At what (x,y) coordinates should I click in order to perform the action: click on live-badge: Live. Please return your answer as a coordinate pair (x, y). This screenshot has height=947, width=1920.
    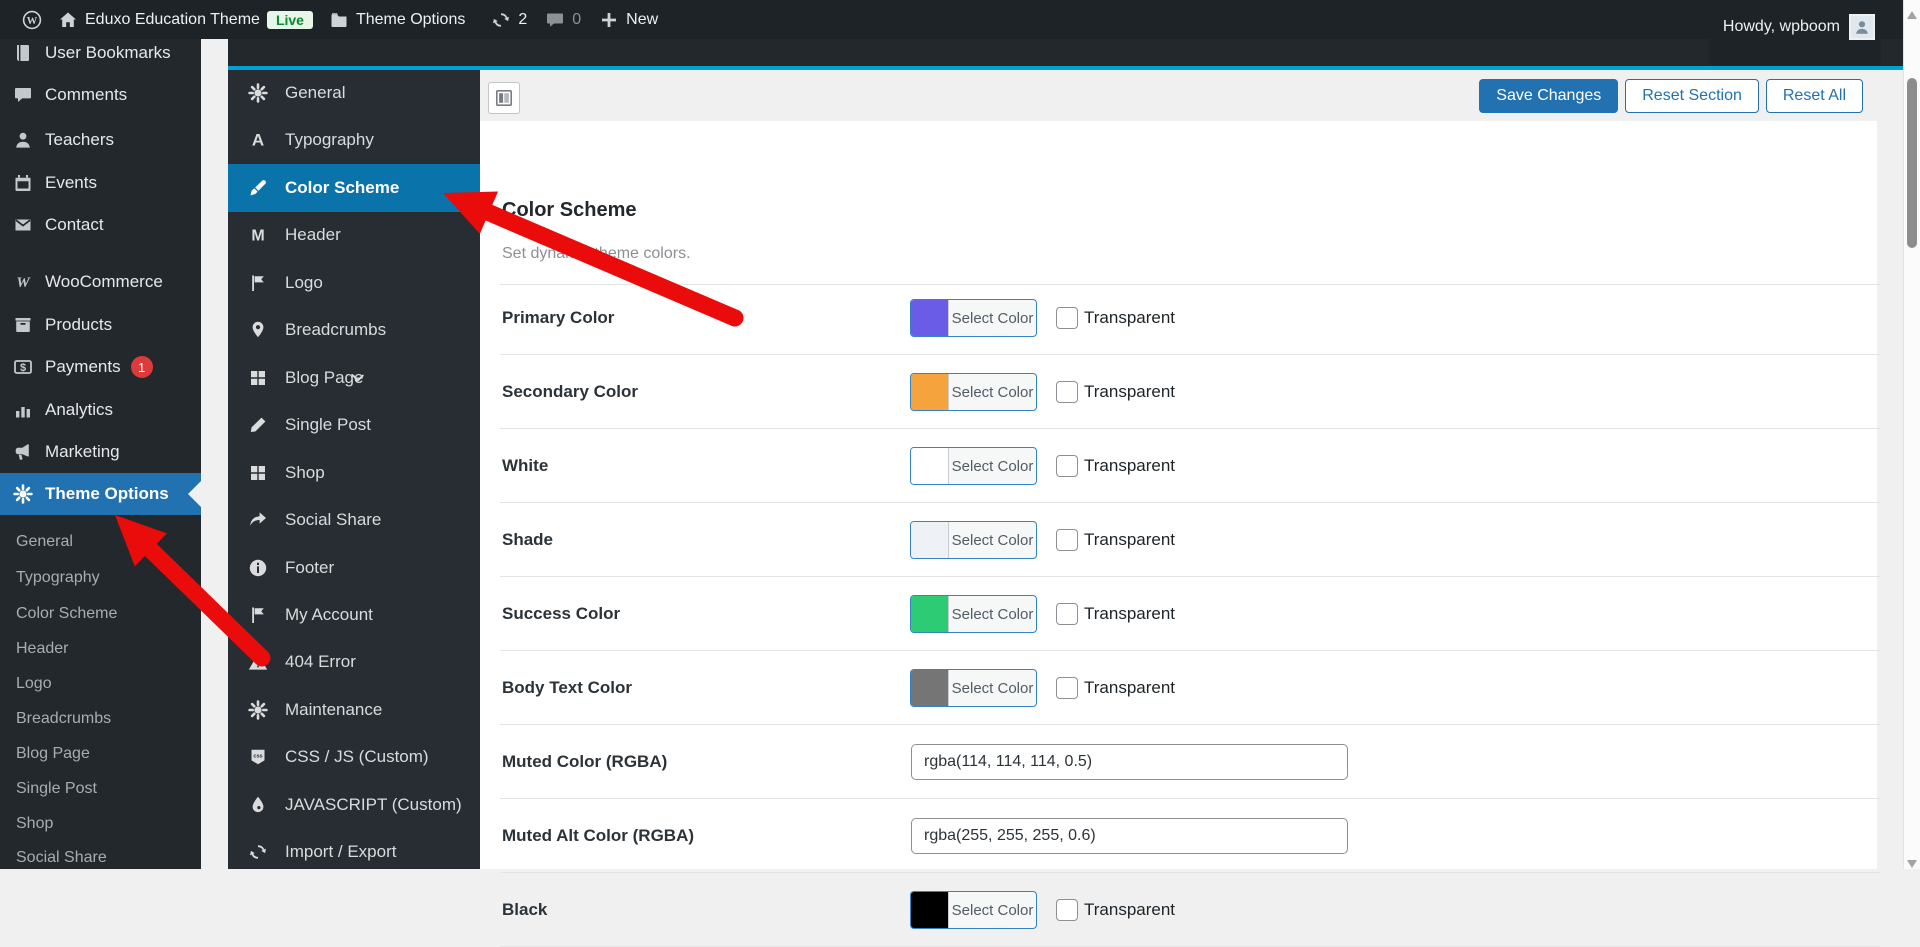
    Looking at the image, I should click on (289, 19).